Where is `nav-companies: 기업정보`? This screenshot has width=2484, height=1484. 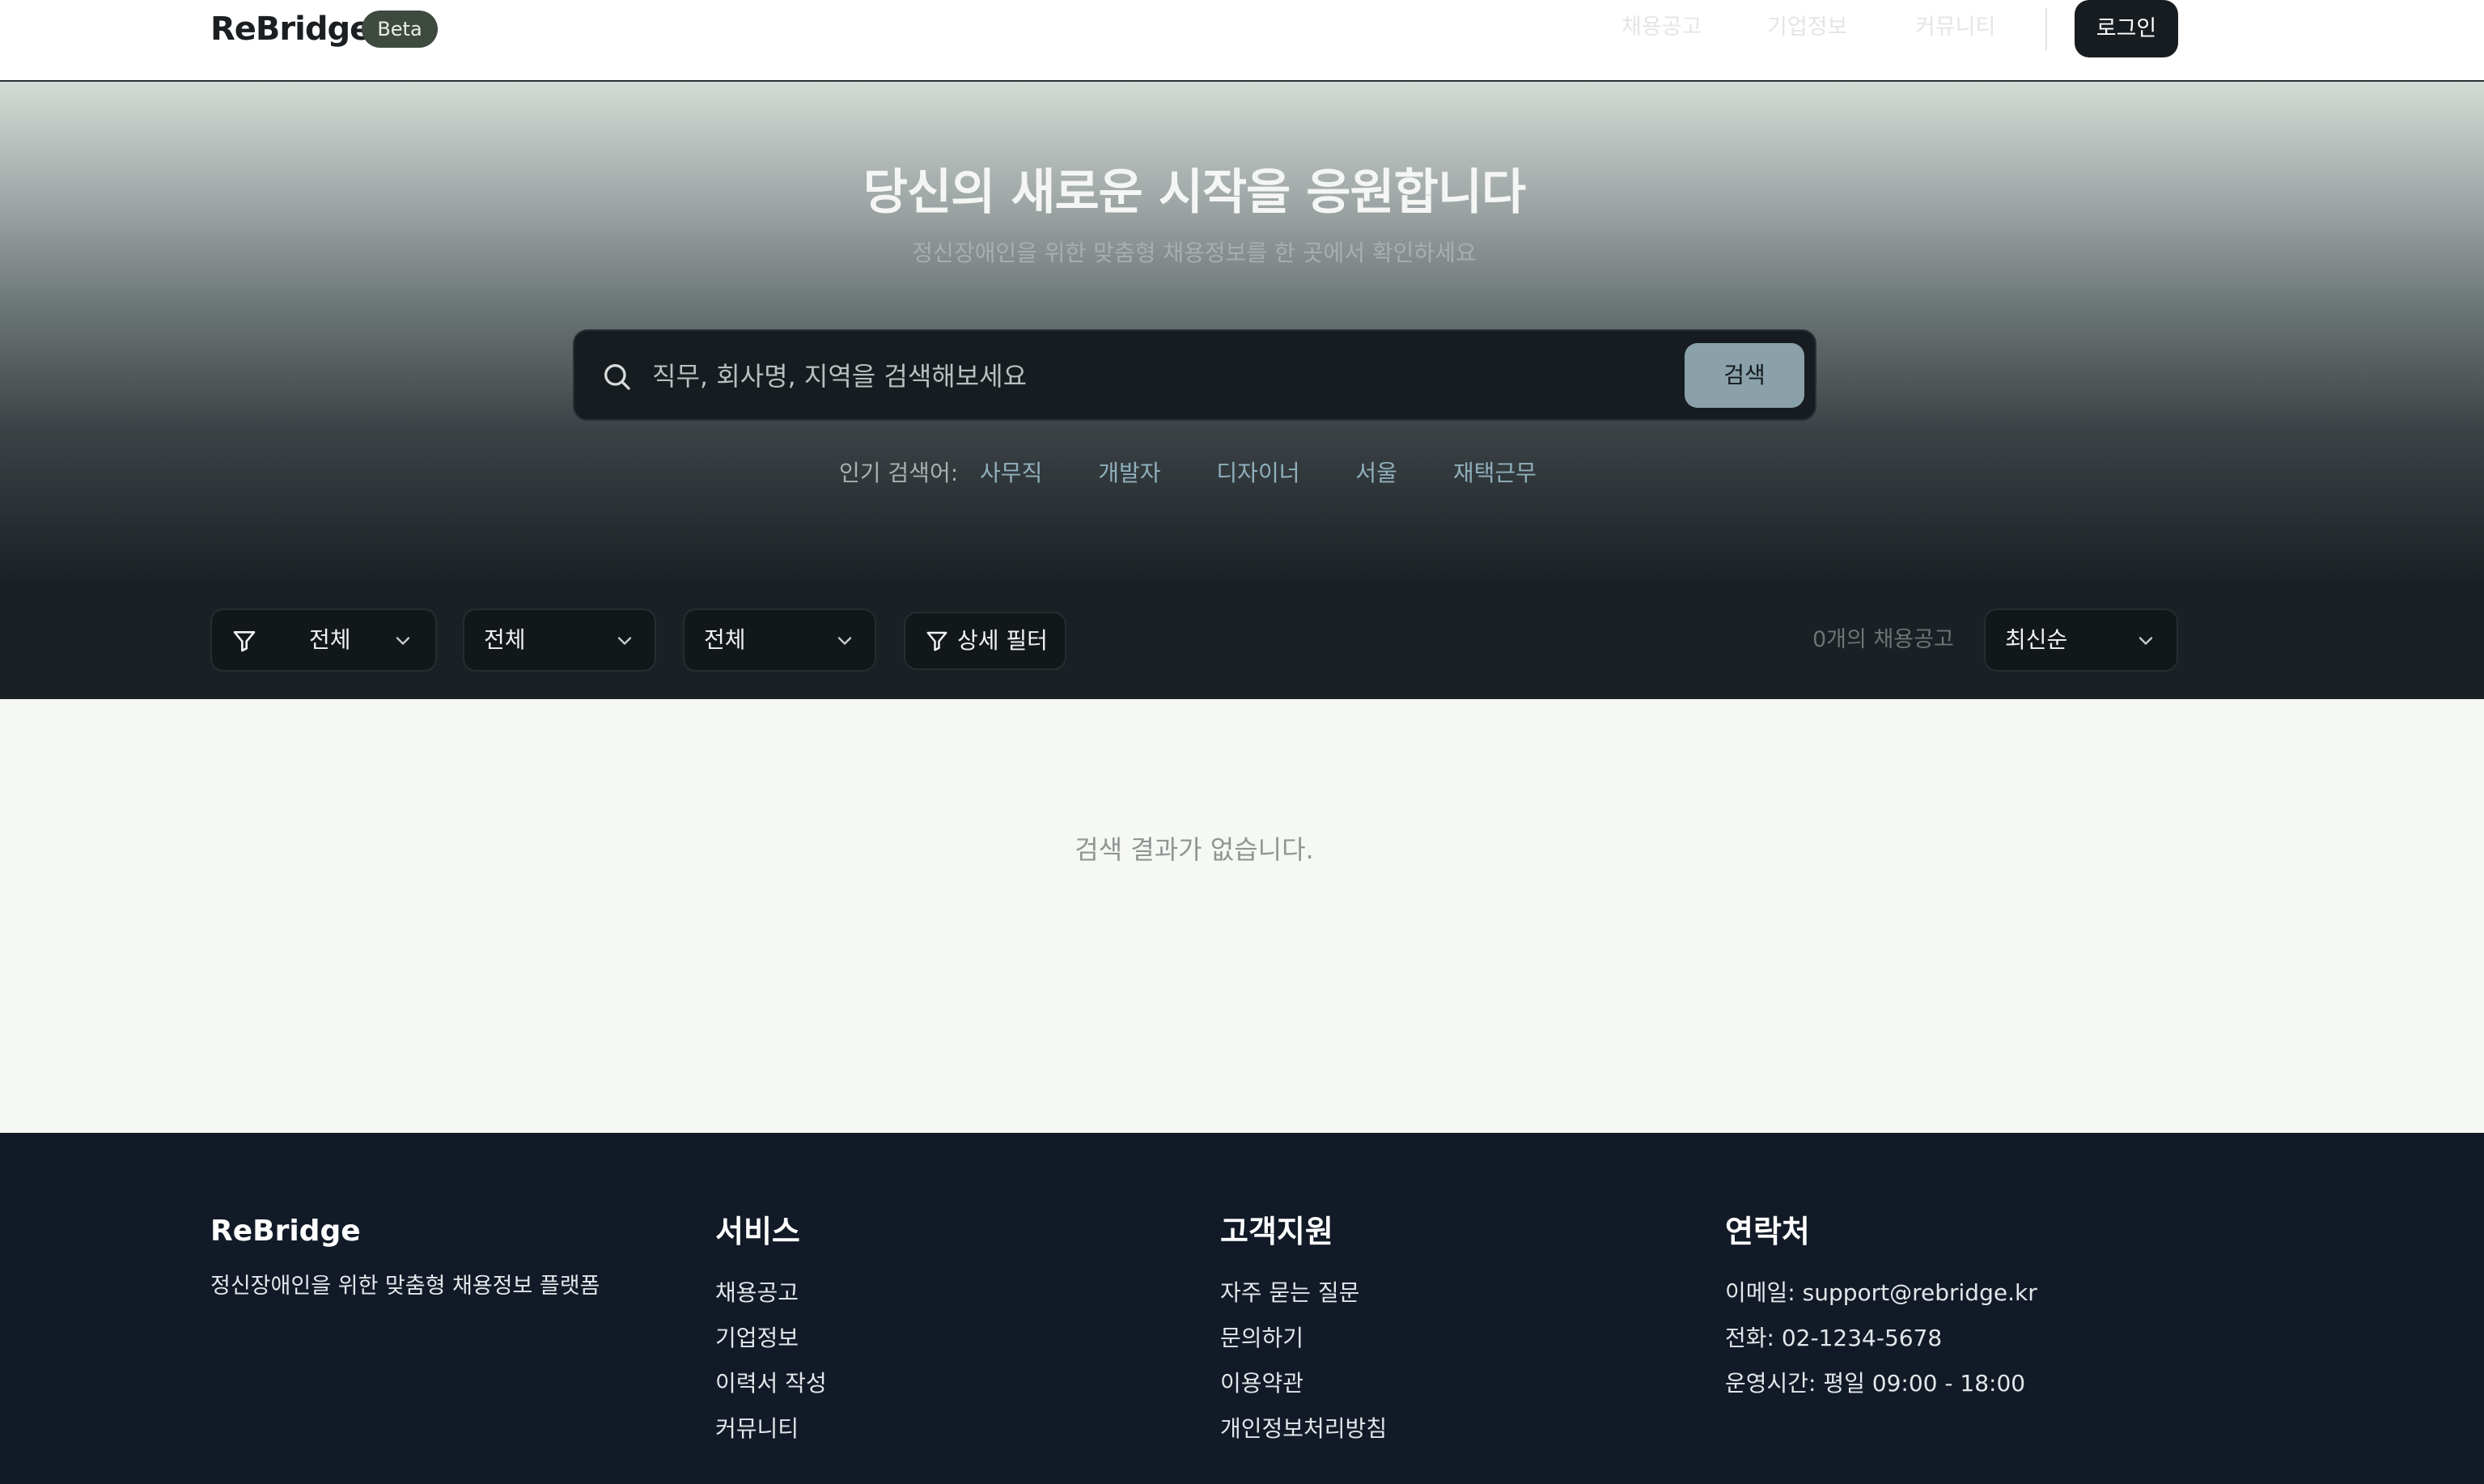 nav-companies: 기업정보 is located at coordinates (1807, 28).